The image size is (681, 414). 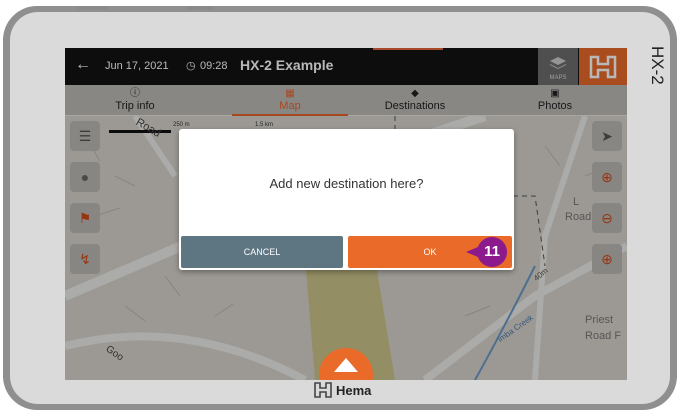 I want to click on device-brand: Hema, so click(x=342, y=393).